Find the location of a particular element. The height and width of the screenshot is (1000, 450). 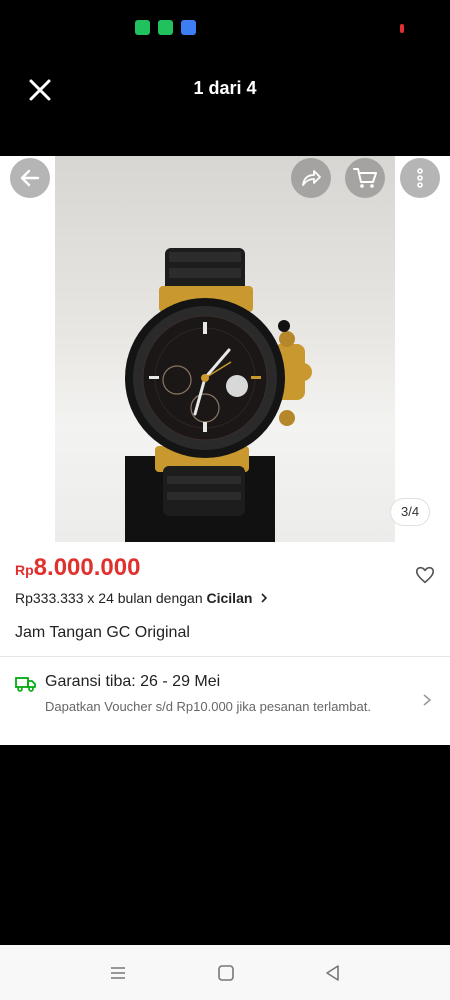

product-price: Rp8.000.000 is located at coordinates (77, 568).